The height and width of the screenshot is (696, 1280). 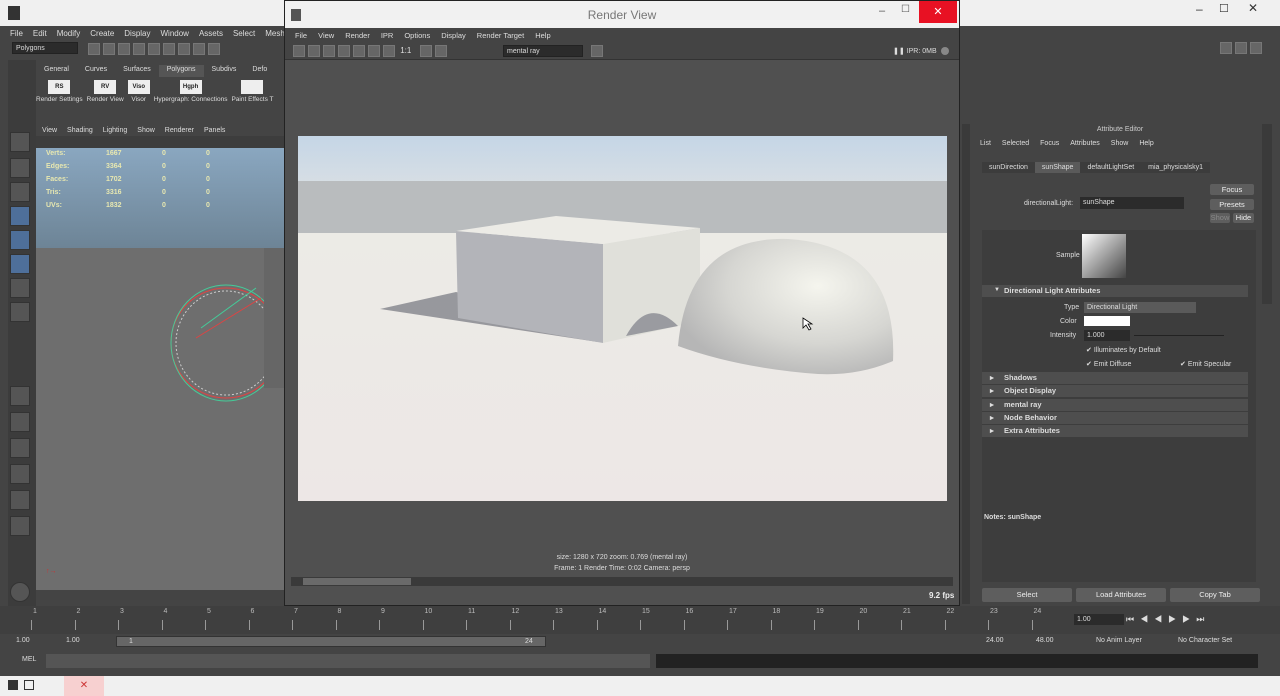 I want to click on section-directional-light-attributes: Directional Light Attributes, so click(x=1115, y=291).